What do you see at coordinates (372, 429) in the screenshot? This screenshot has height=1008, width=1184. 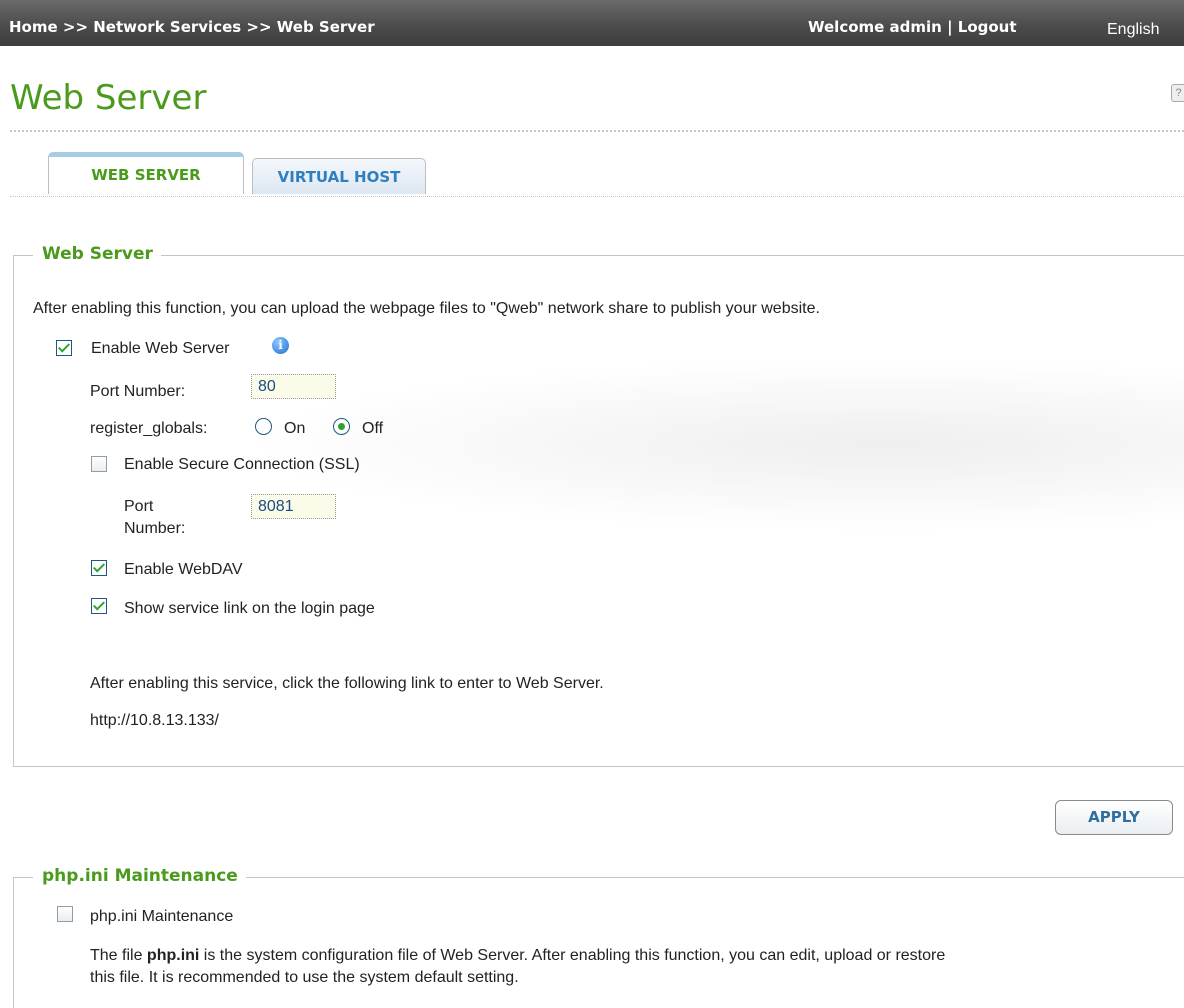 I see `register-globals-off-label: Off` at bounding box center [372, 429].